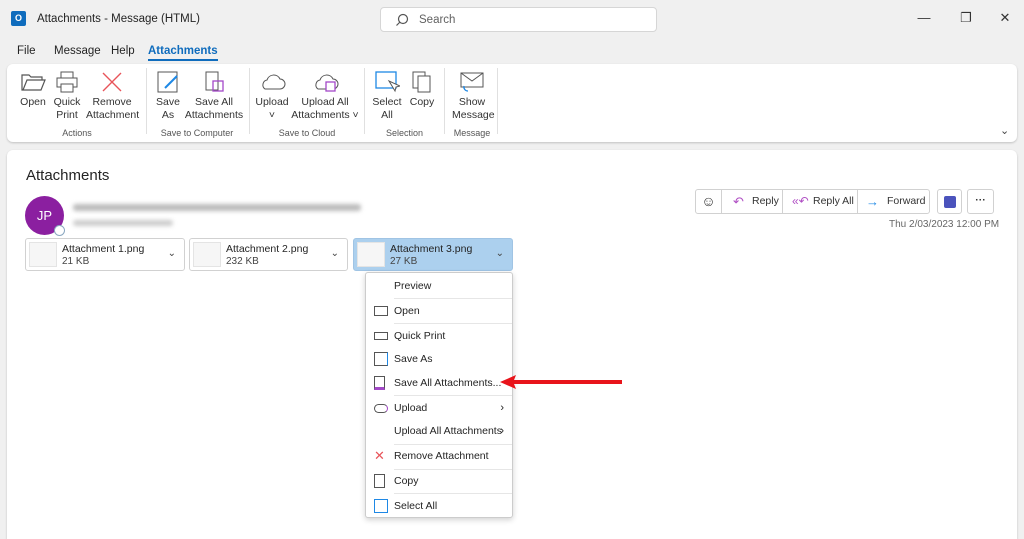  Describe the element at coordinates (268, 254) in the screenshot. I see `attachment-card: Attachment 2.png 232 KB ⌄` at that location.